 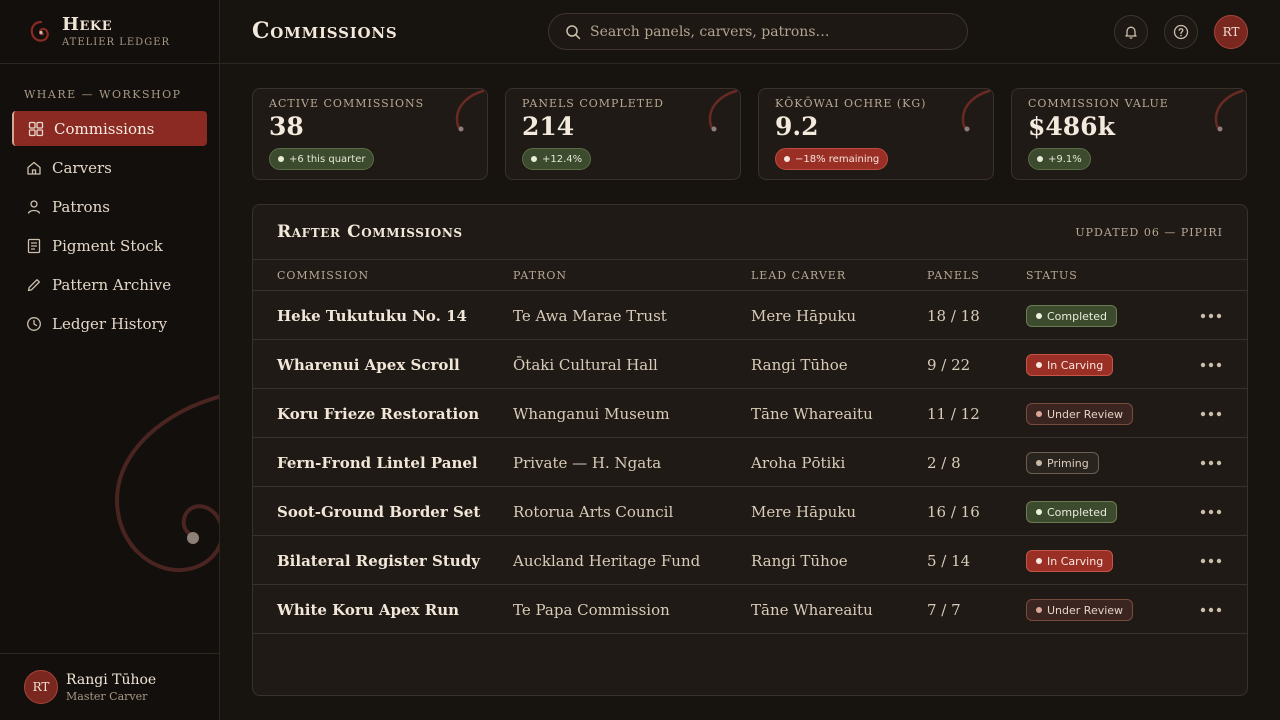 I want to click on page-title: Commissions, so click(x=325, y=31).